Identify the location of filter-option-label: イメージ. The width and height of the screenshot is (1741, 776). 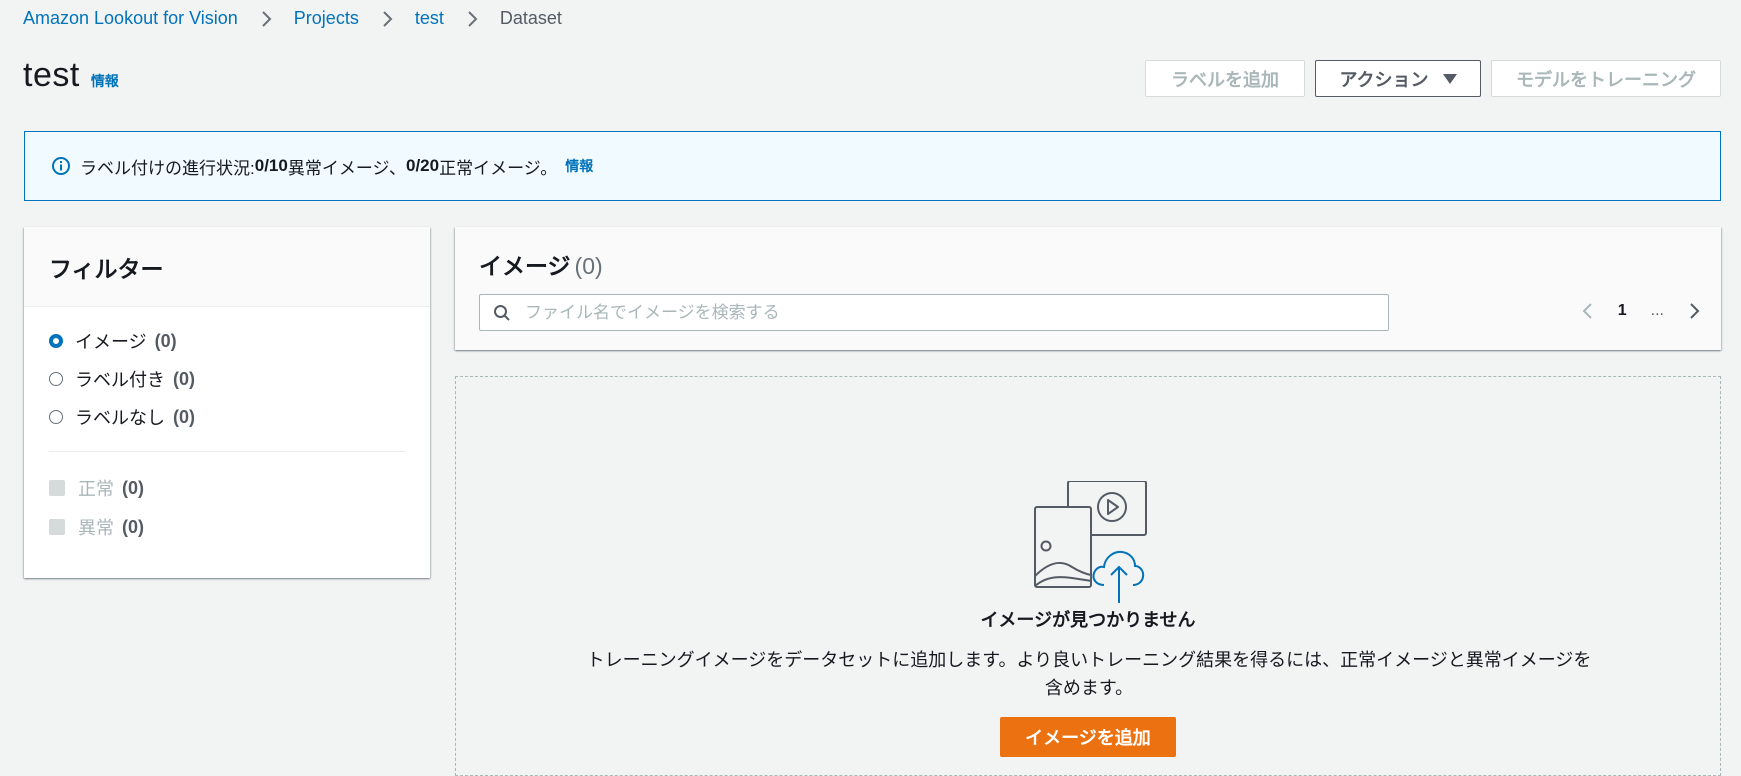
(111, 342).